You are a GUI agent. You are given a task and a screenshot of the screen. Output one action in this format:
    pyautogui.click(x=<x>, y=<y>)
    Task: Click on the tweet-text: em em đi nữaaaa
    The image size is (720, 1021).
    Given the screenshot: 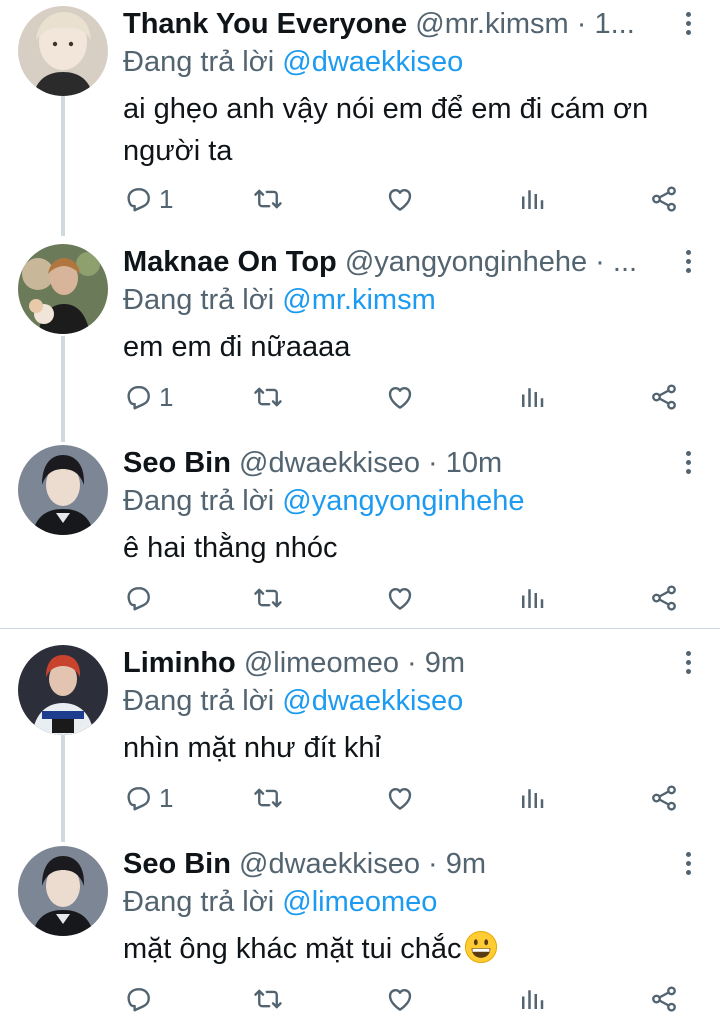 What is the action you would take?
    pyautogui.click(x=237, y=347)
    